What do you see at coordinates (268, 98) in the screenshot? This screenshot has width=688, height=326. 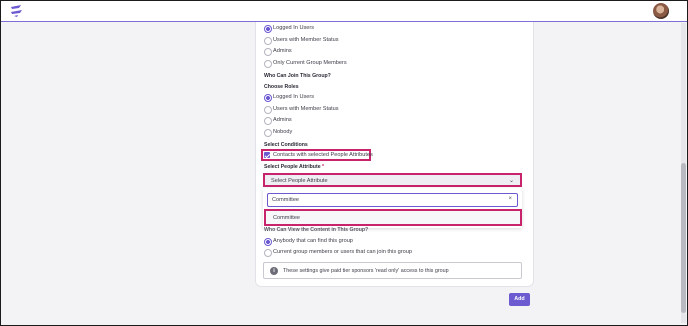 I see `radio-join-logged-in` at bounding box center [268, 98].